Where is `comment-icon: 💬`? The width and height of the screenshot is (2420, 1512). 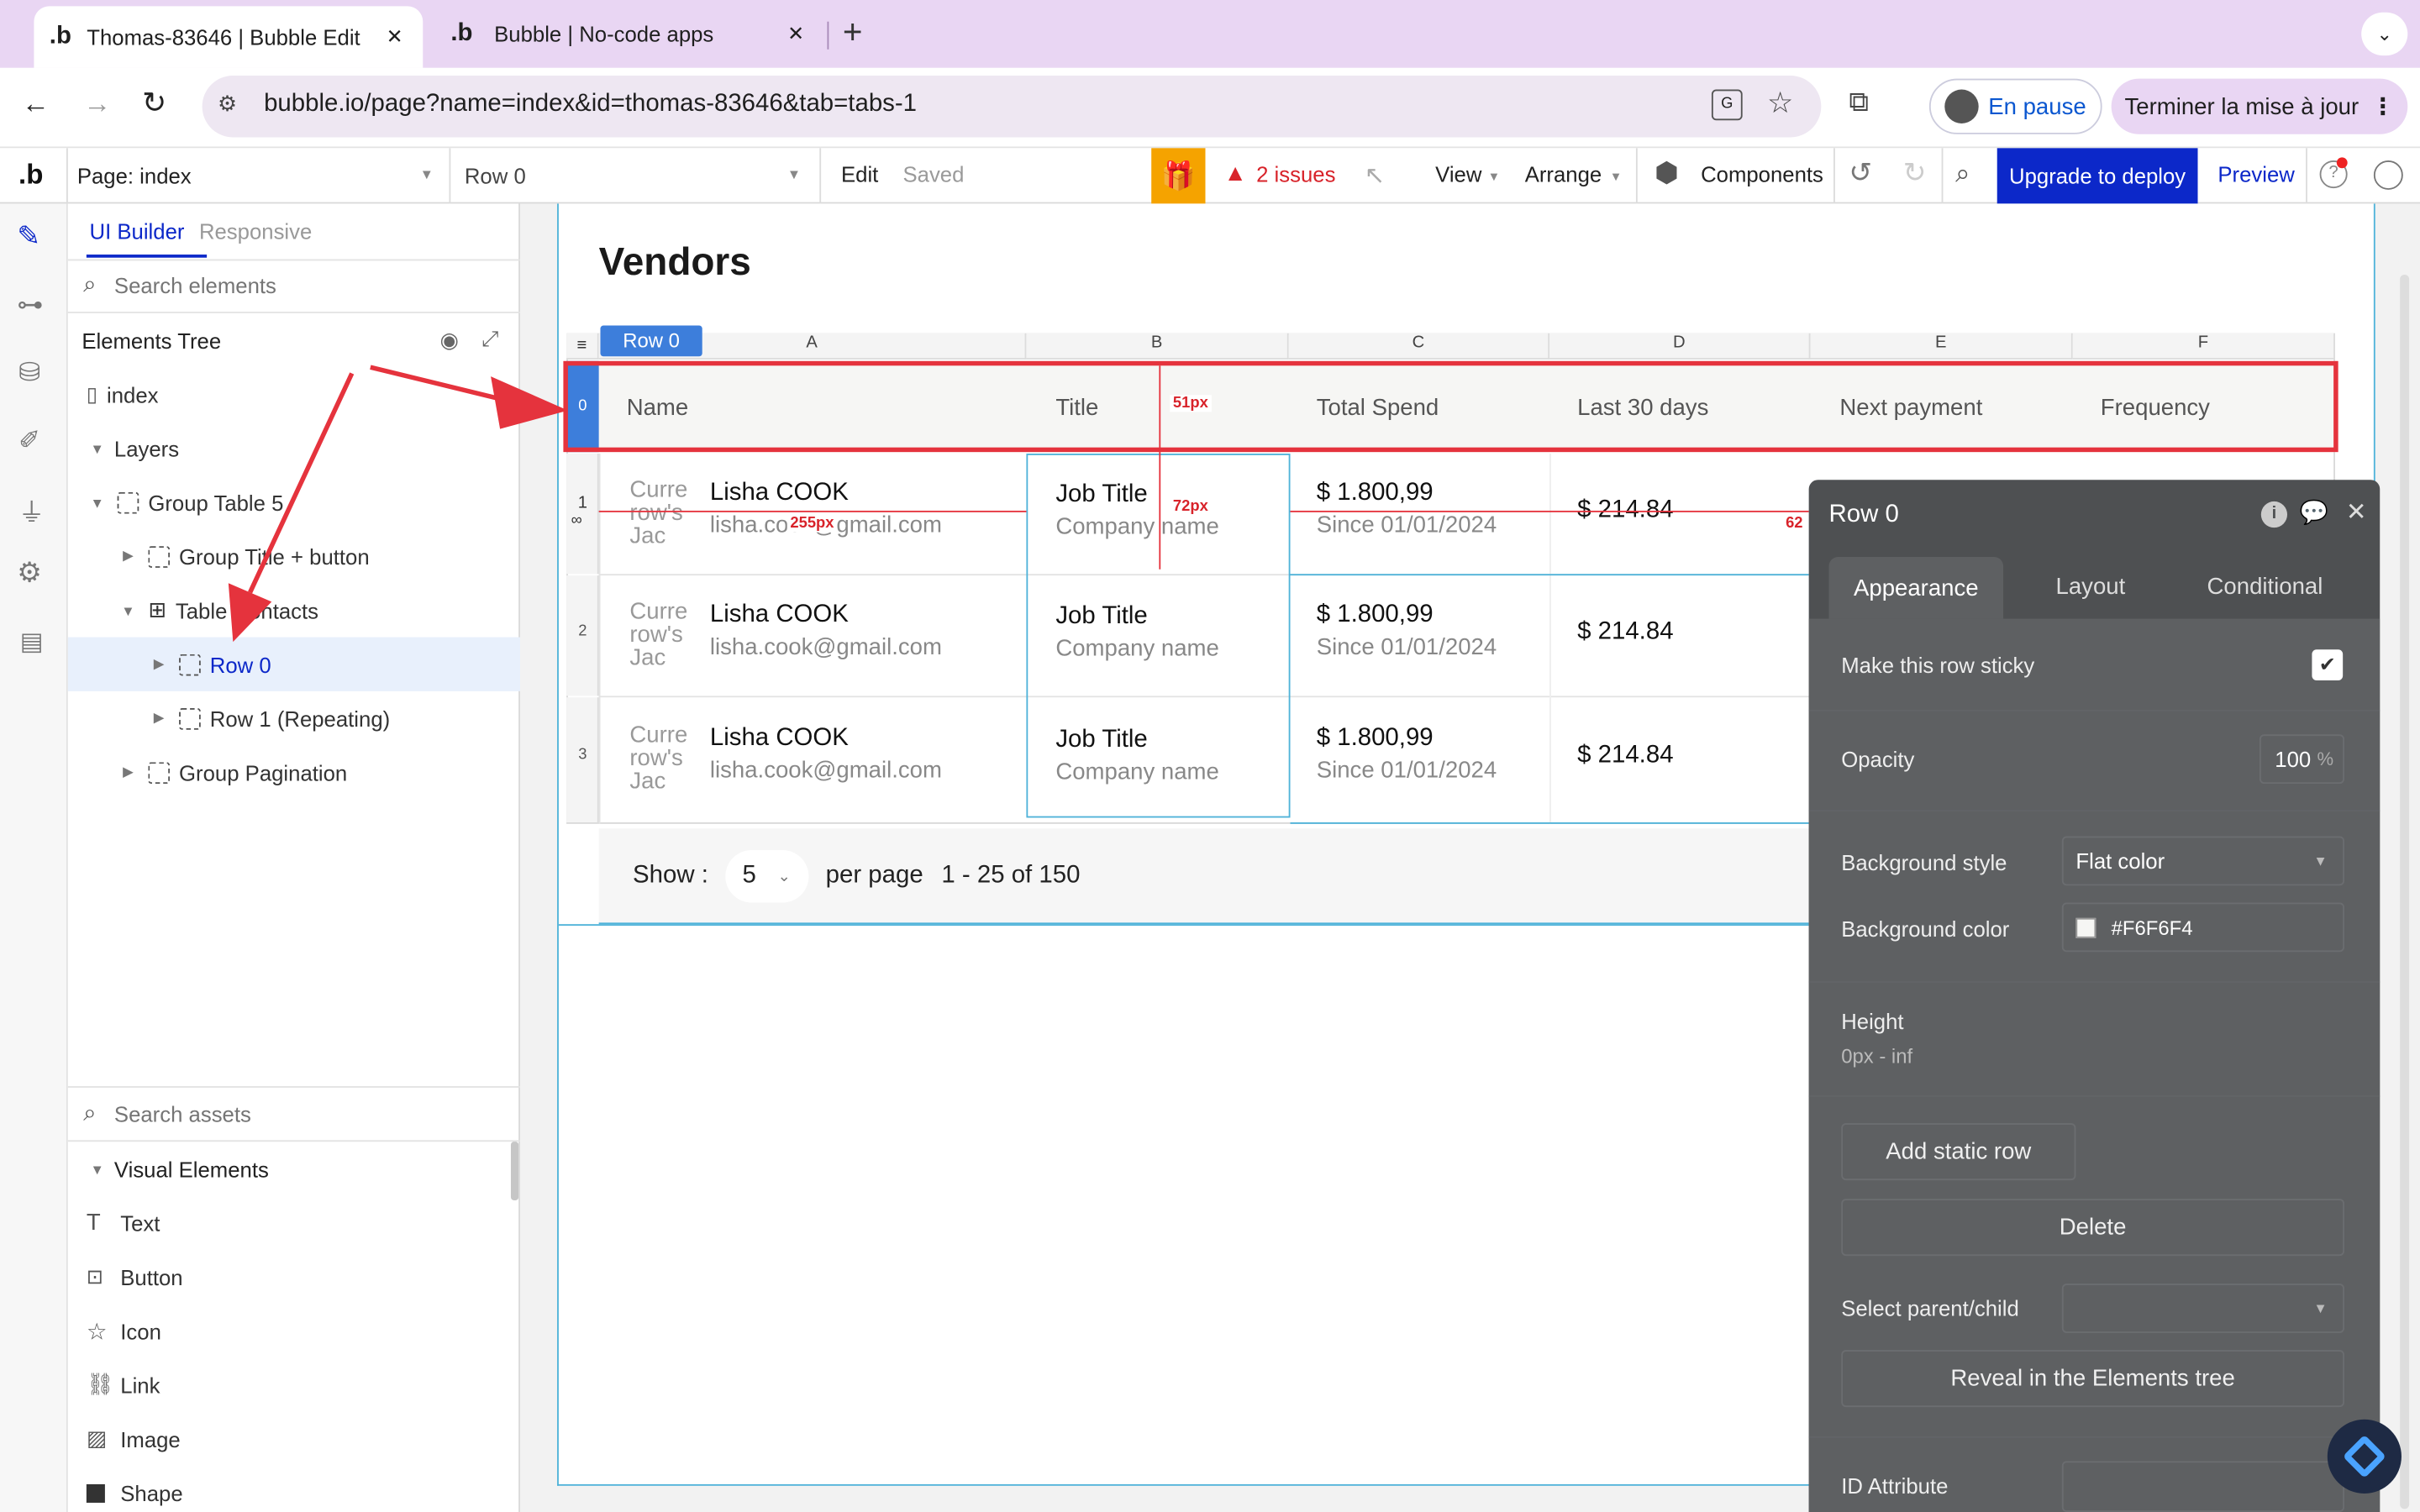
comment-icon: 💬 is located at coordinates (2314, 512).